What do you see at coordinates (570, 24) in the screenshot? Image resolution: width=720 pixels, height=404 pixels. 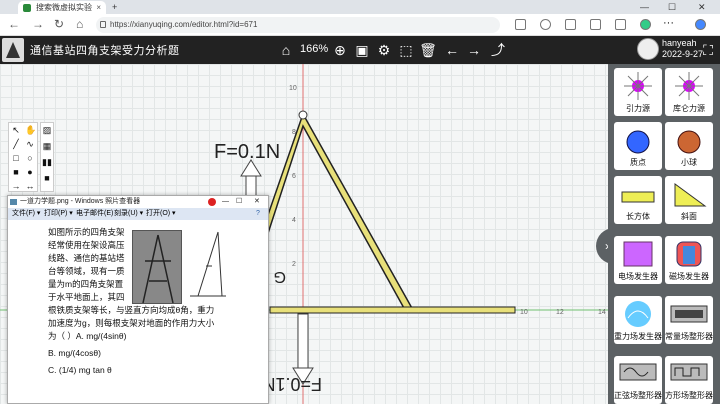 I see `extension-icon` at bounding box center [570, 24].